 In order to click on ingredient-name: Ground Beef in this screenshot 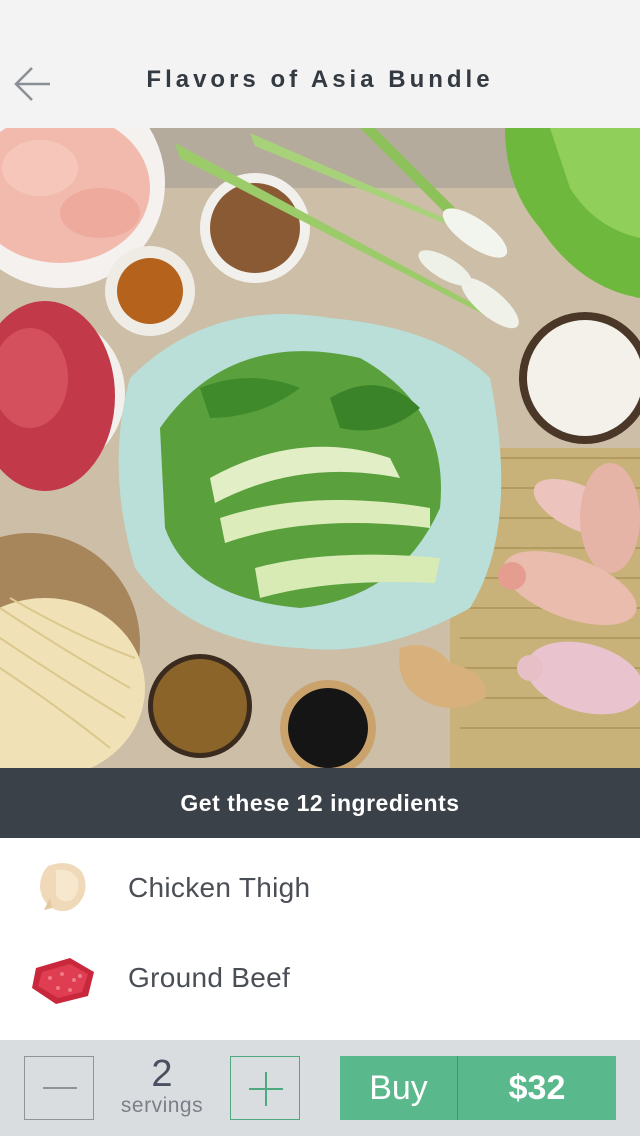, I will do `click(209, 977)`.